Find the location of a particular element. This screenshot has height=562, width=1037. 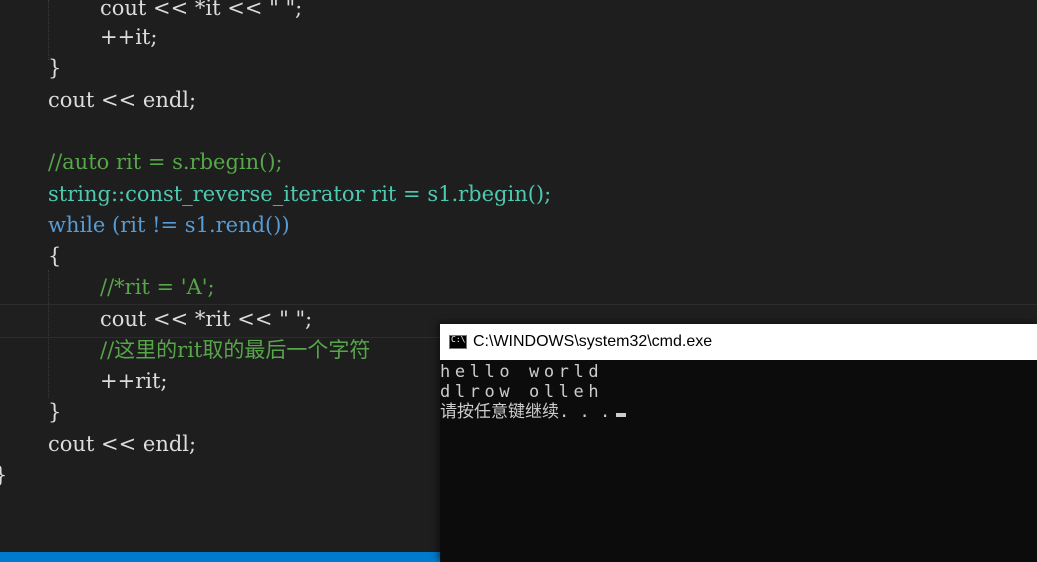

token: cout << *rit << " "; is located at coordinates (206, 319).